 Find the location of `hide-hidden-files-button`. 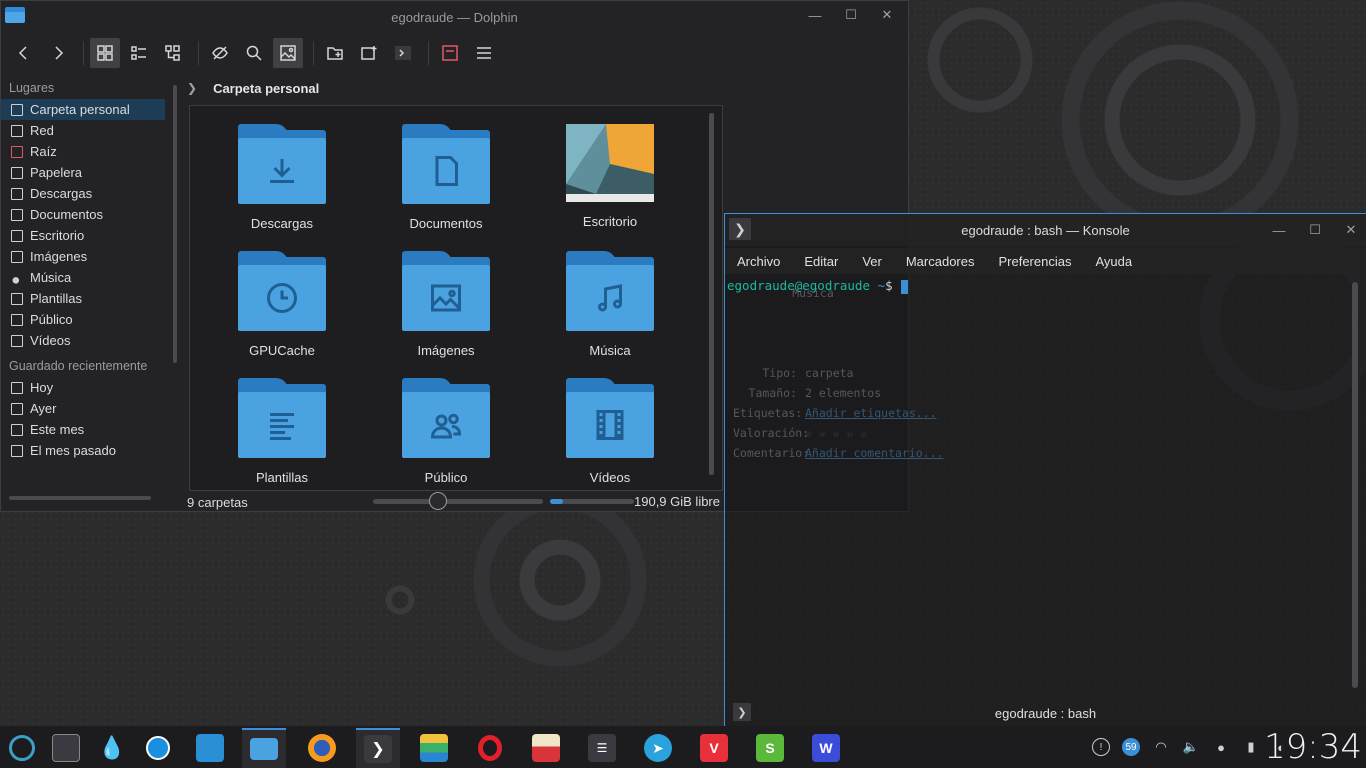

hide-hidden-files-button is located at coordinates (220, 53).